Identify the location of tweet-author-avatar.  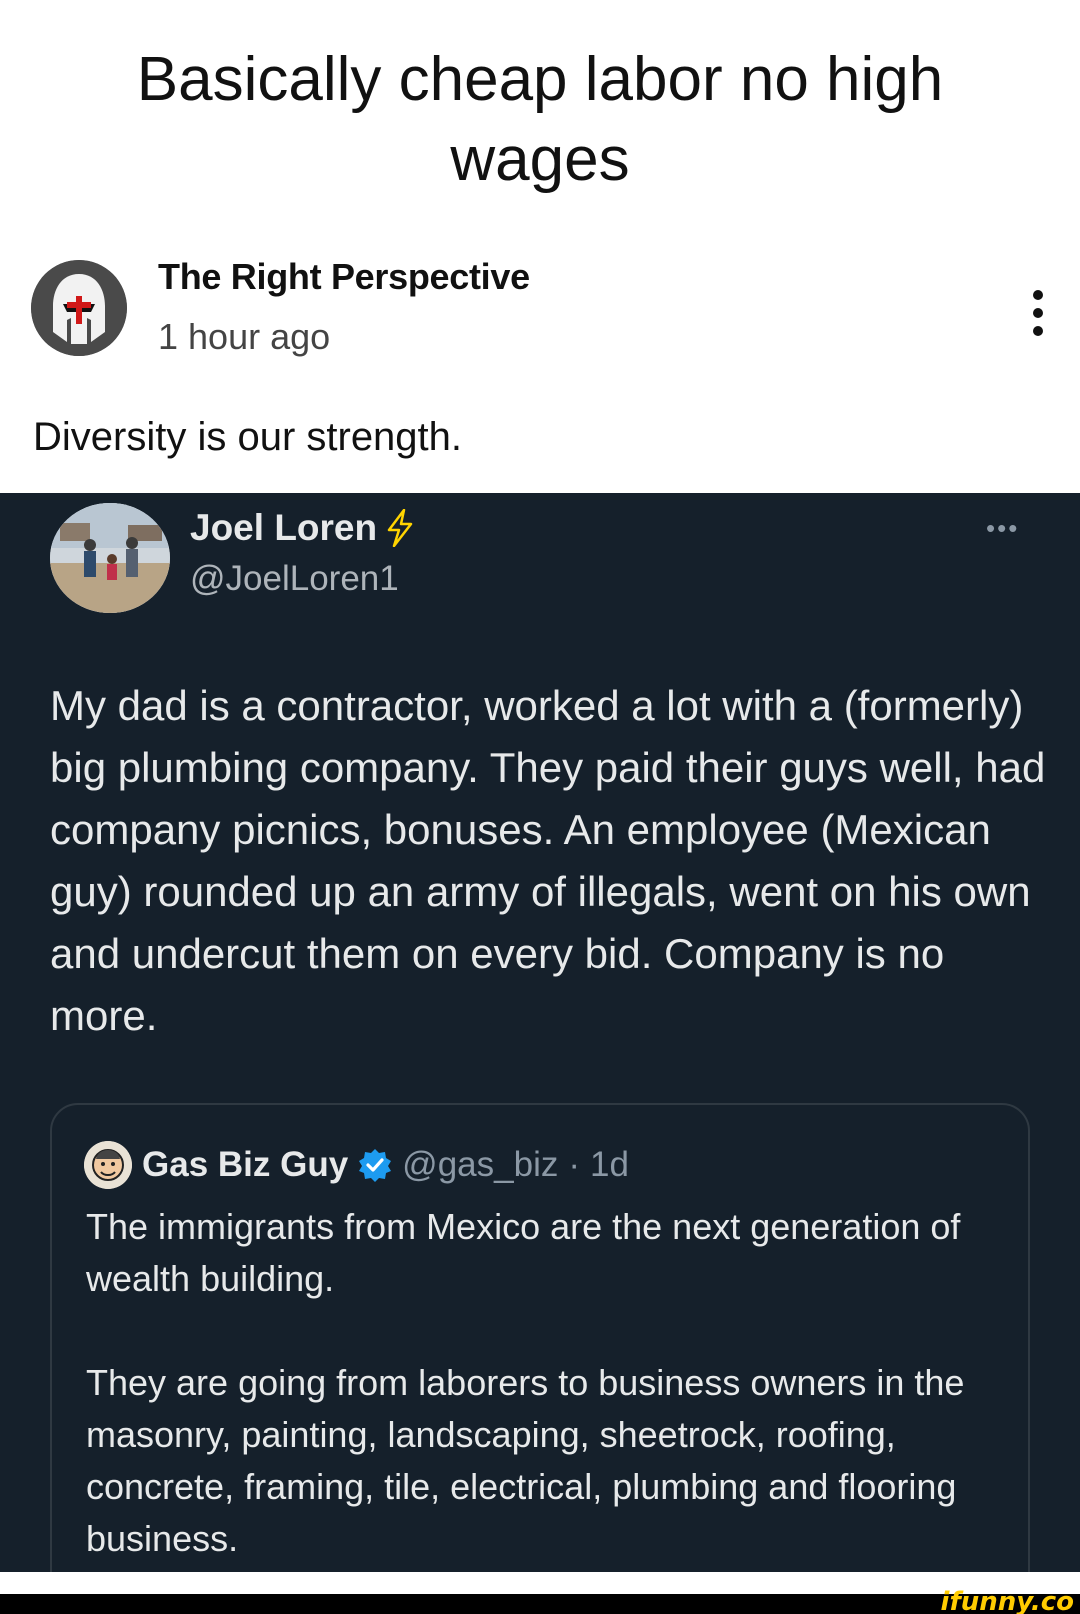
(110, 558).